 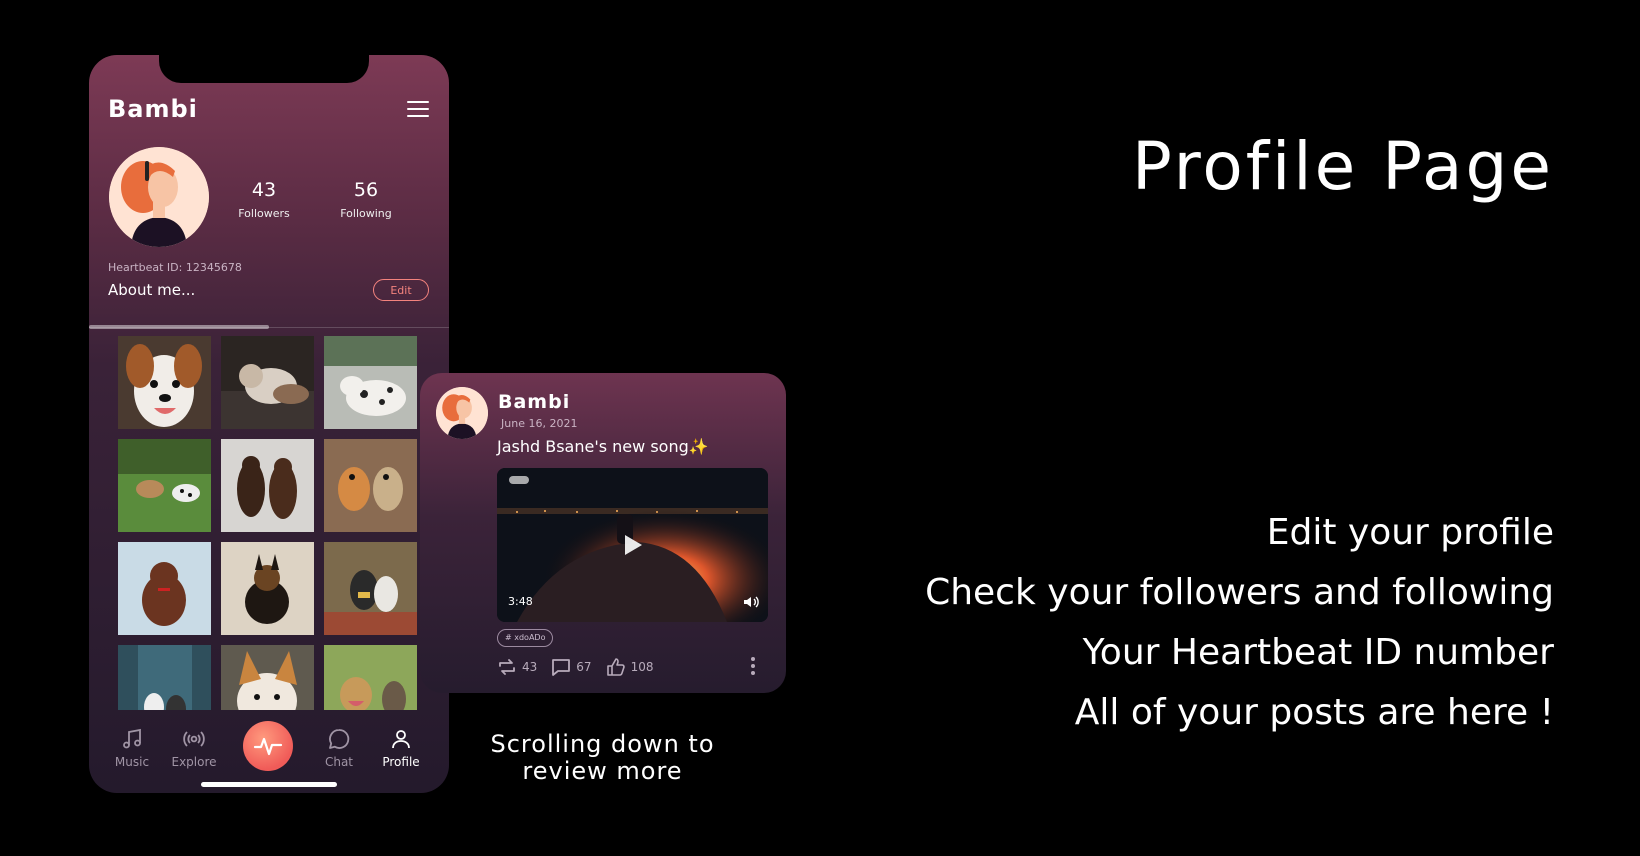 I want to click on heartbeat-icon, so click(x=268, y=746).